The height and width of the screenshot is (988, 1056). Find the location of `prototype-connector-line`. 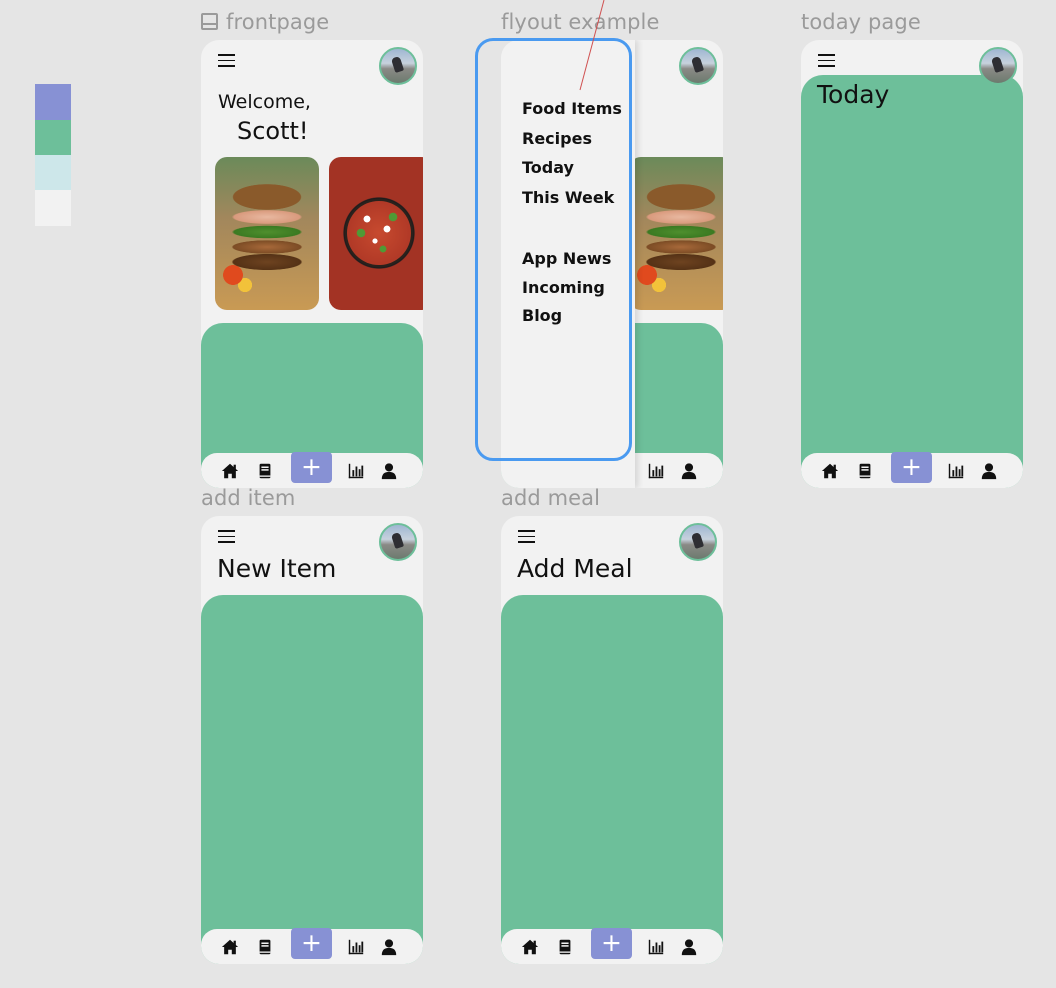

prototype-connector-line is located at coordinates (592, 45).